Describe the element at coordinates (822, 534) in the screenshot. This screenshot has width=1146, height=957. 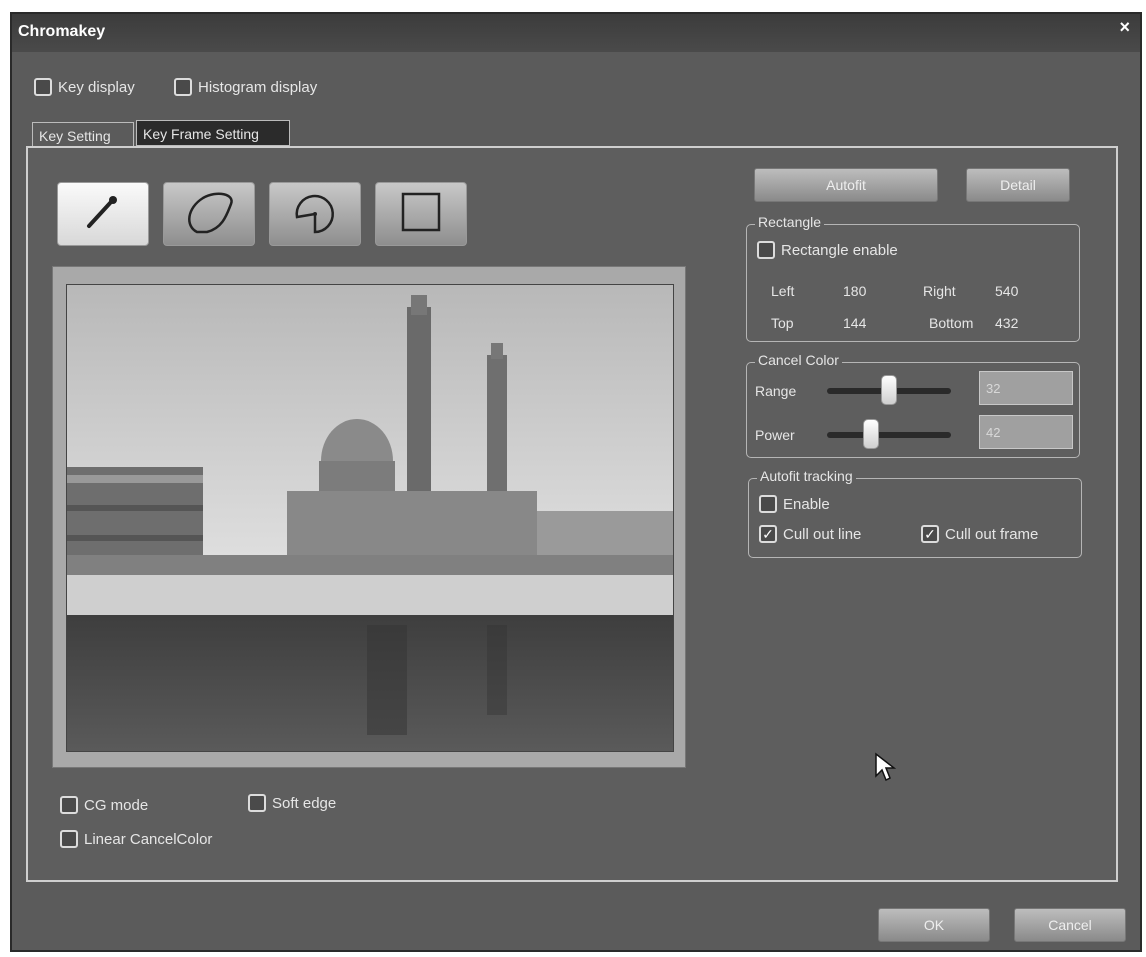
I see `cull-out-line-label: Cull out line` at that location.